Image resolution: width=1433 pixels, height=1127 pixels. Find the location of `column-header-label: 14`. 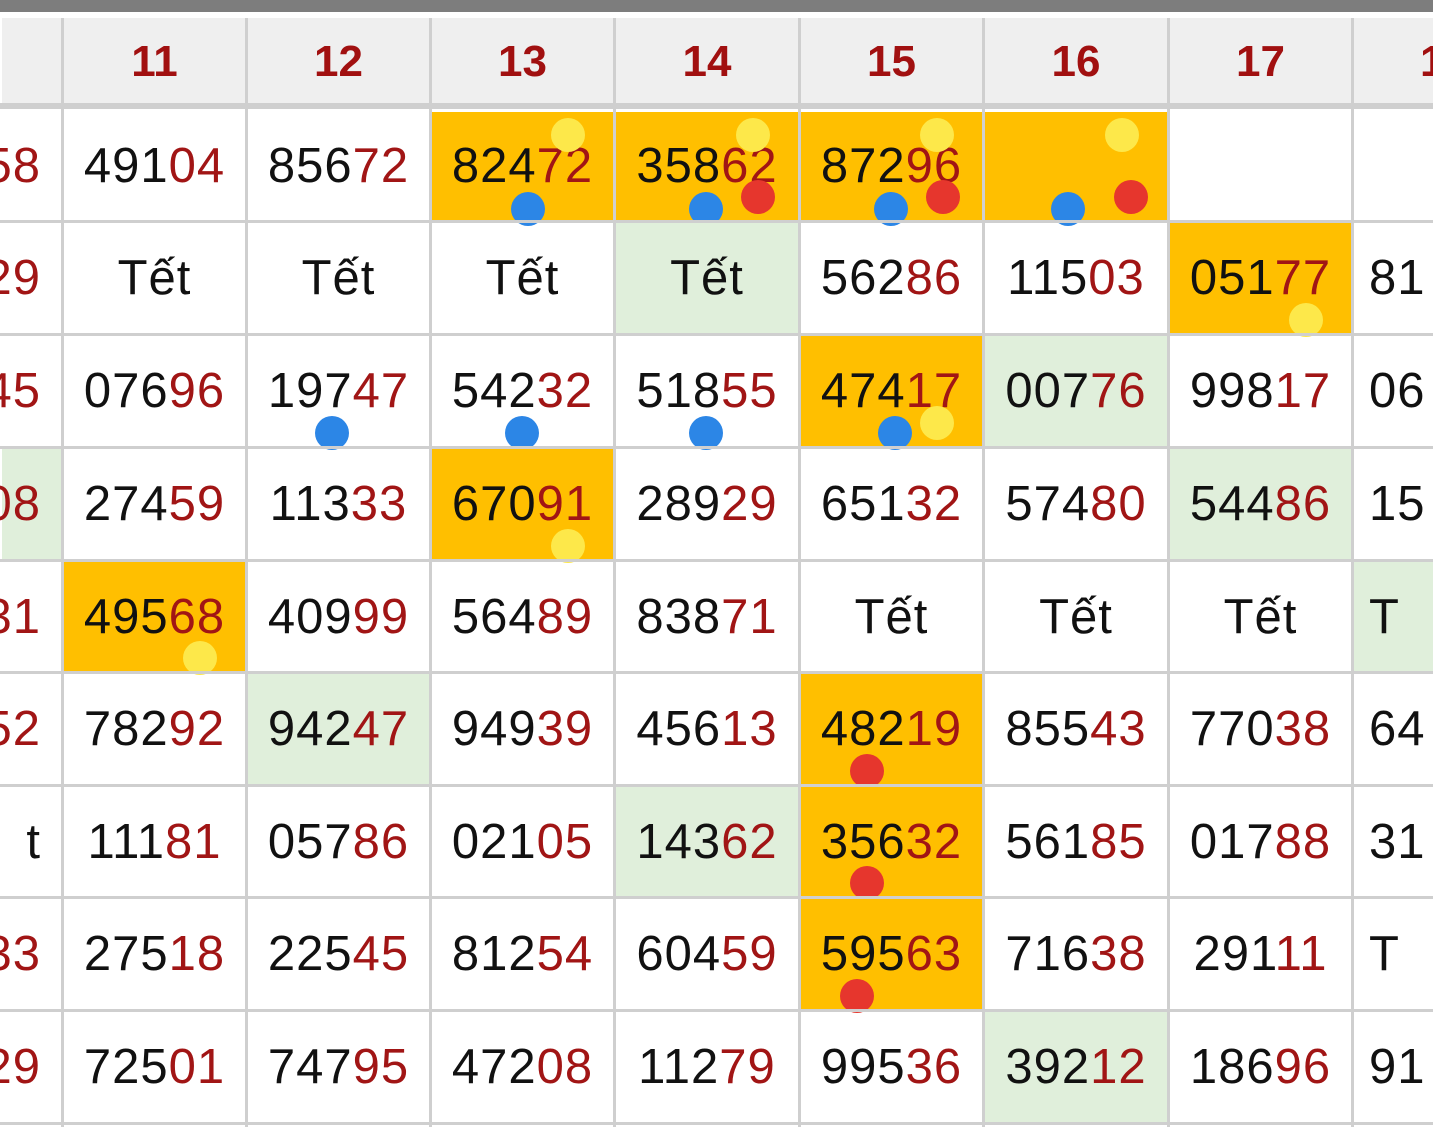

column-header-label: 14 is located at coordinates (707, 61).